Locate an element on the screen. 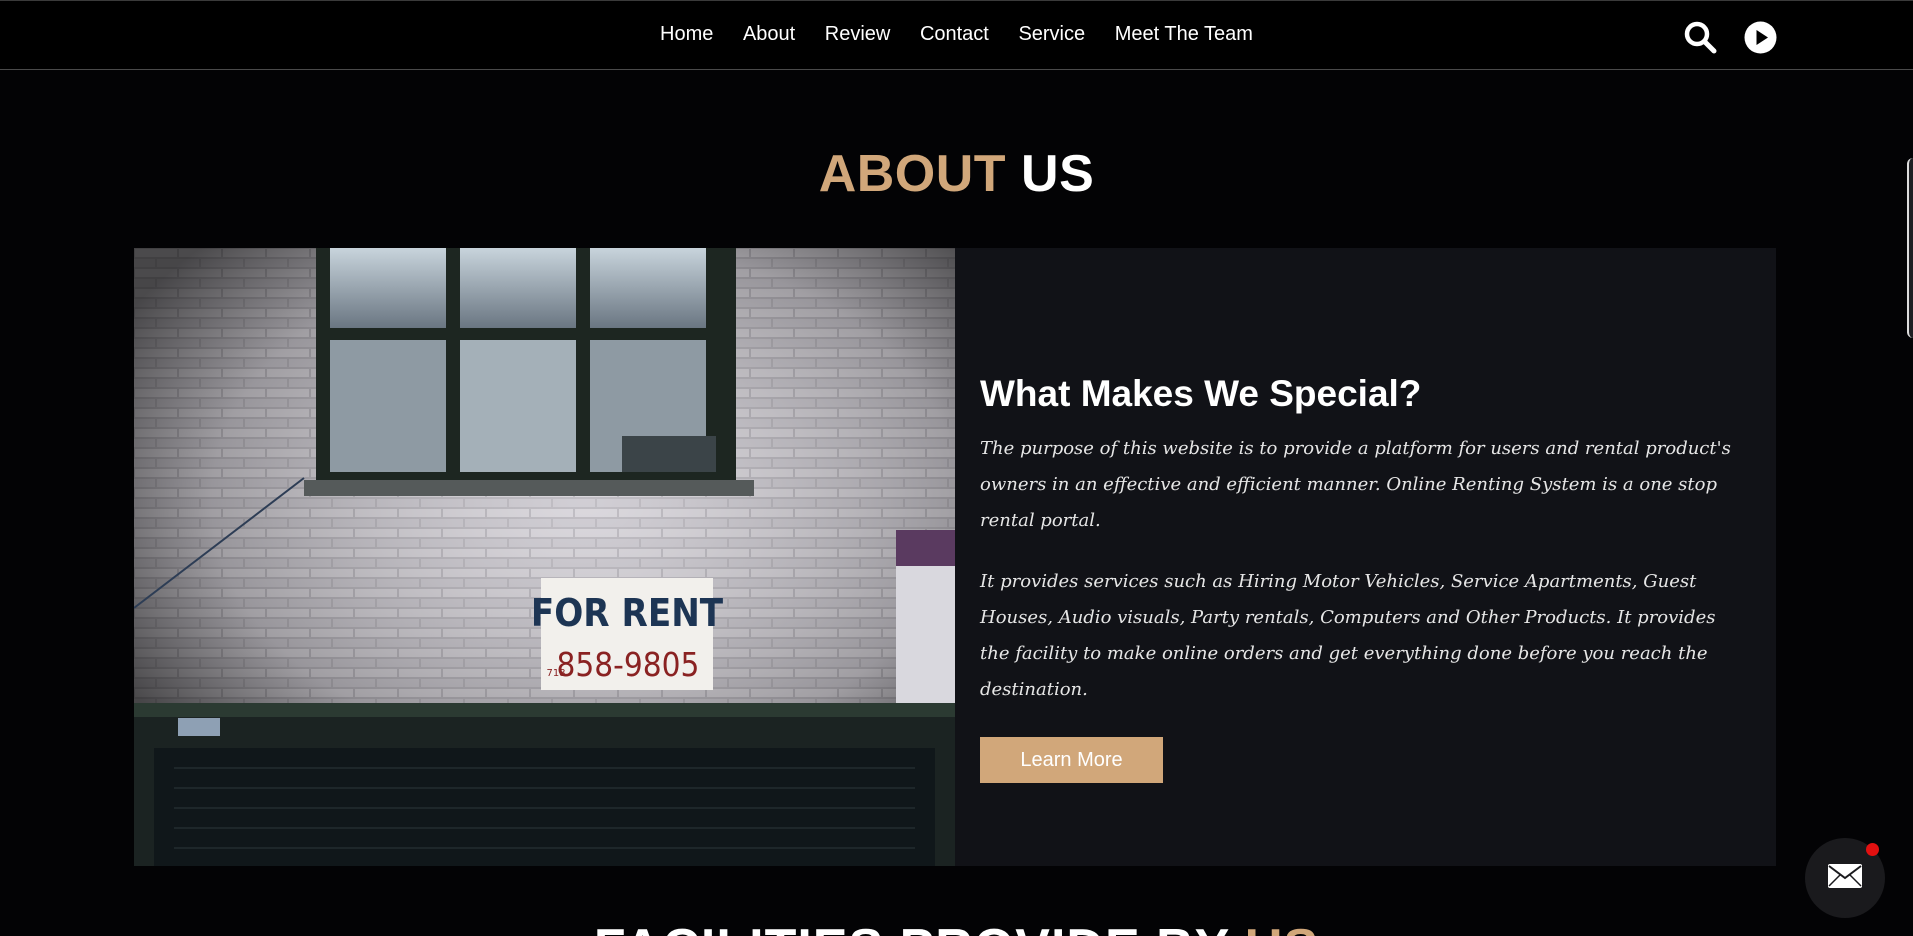 The width and height of the screenshot is (1913, 936). nav-link-about: About is located at coordinates (769, 34).